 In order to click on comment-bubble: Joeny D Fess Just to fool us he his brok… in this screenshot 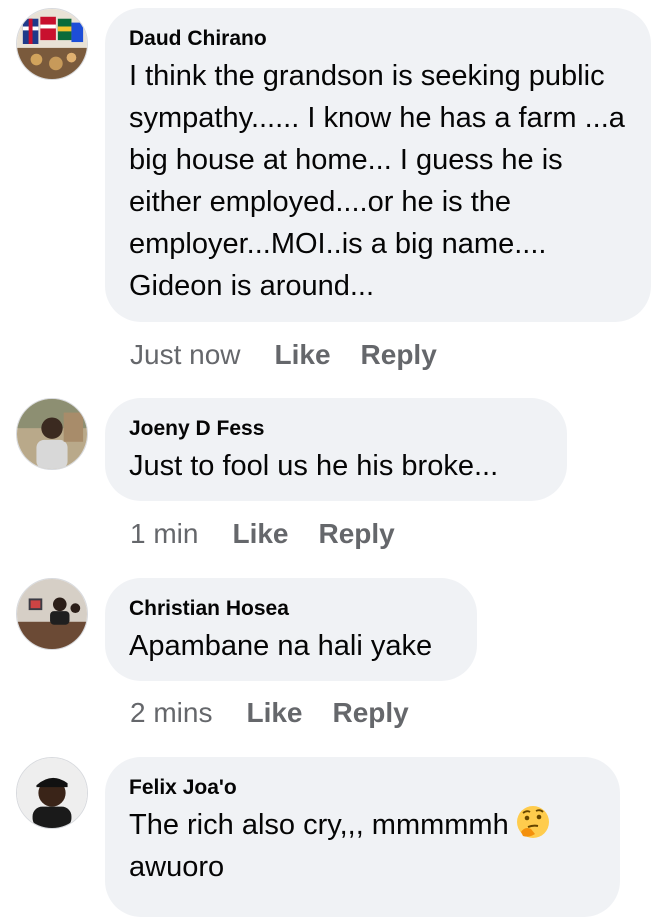, I will do `click(336, 449)`.